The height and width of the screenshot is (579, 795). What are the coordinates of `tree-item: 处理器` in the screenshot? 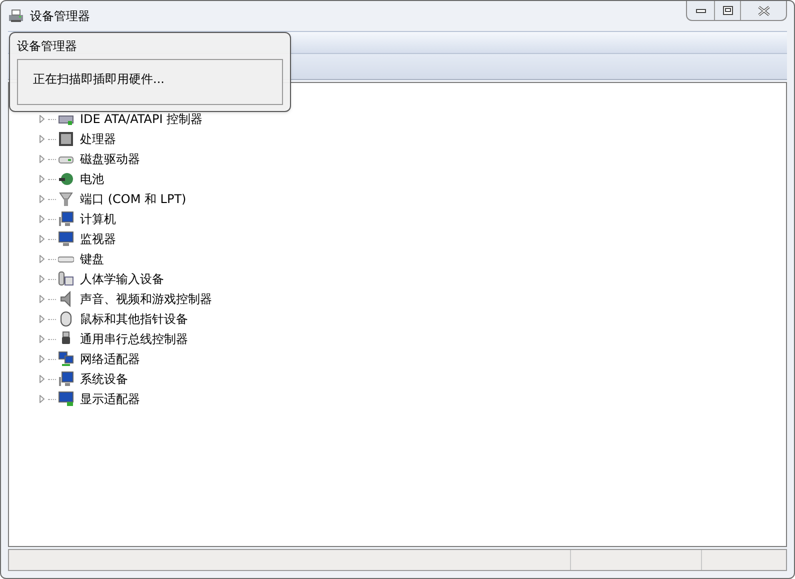 It's located at (98, 139).